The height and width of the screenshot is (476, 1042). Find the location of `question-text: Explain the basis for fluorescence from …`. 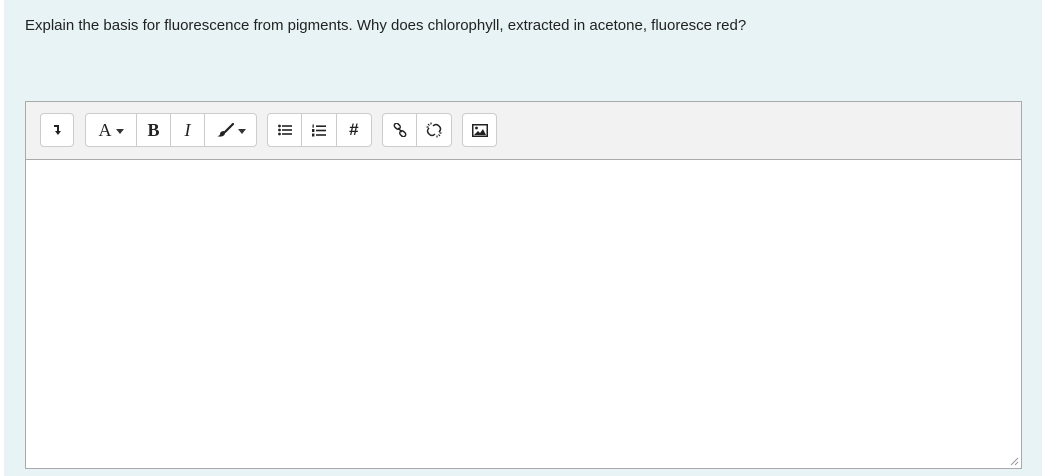

question-text: Explain the basis for fluorescence from … is located at coordinates (386, 25).